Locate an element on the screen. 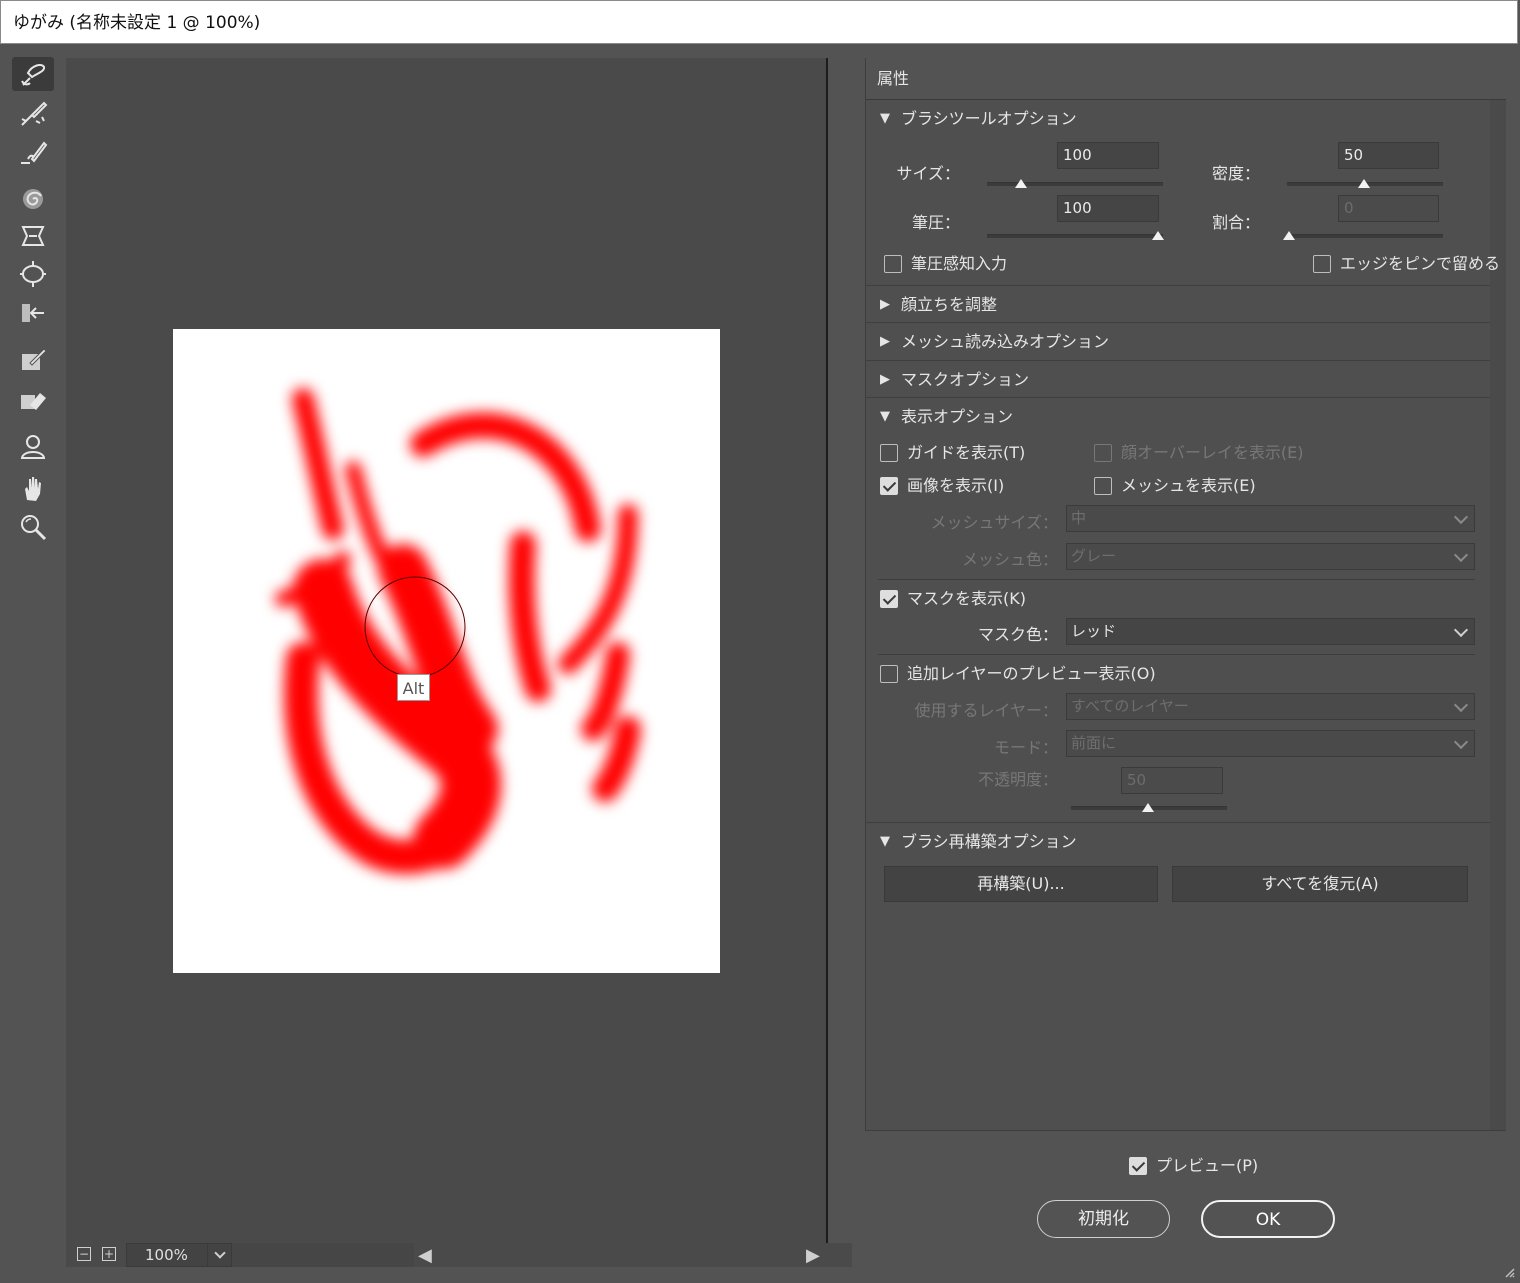  twirl-tool is located at coordinates (33, 199).